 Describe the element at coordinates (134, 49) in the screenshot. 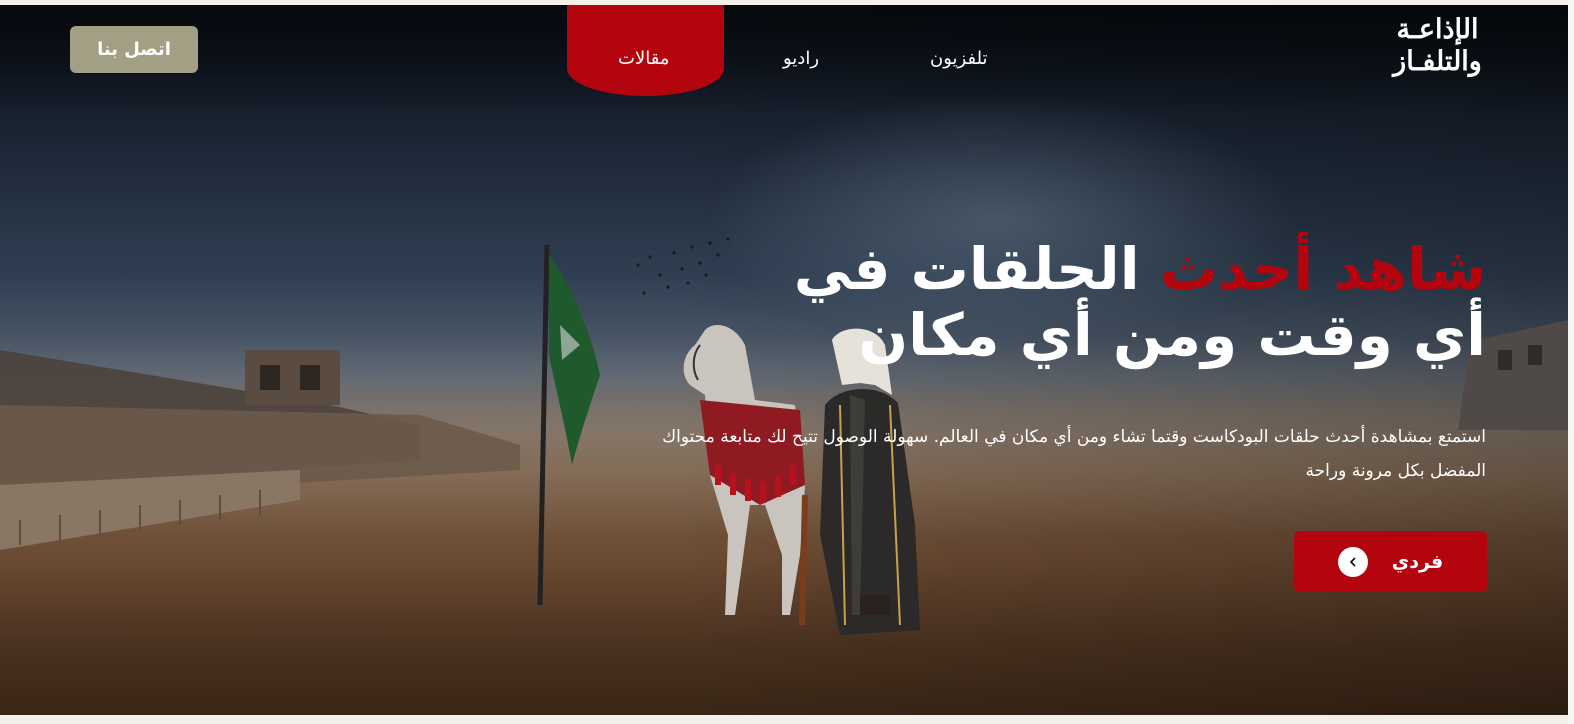

I see `contact-button: اتصل بنا` at that location.